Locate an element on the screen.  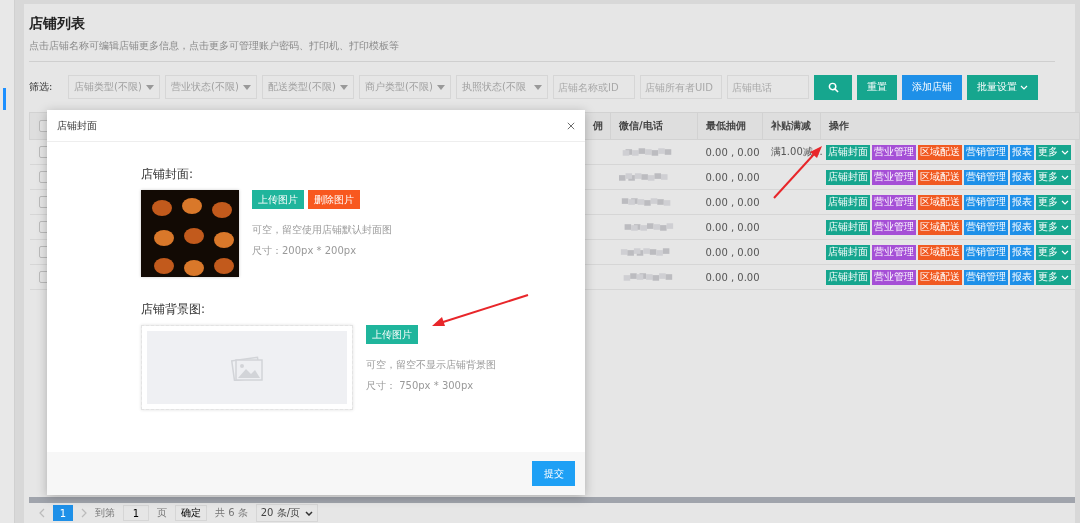
filter-button: 重置 is located at coordinates (877, 87).